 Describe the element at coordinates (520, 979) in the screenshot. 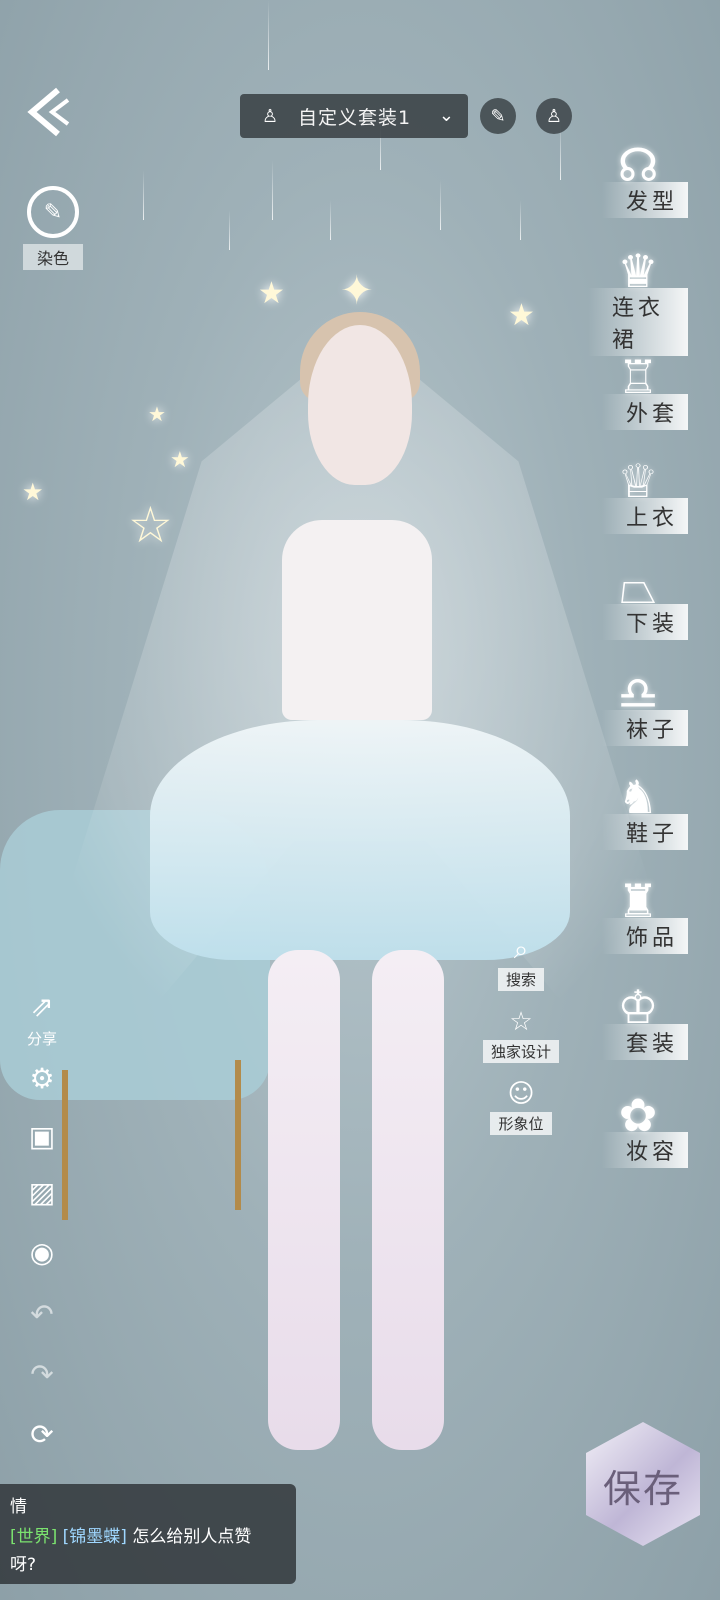

I see `search-label: 搜索` at that location.